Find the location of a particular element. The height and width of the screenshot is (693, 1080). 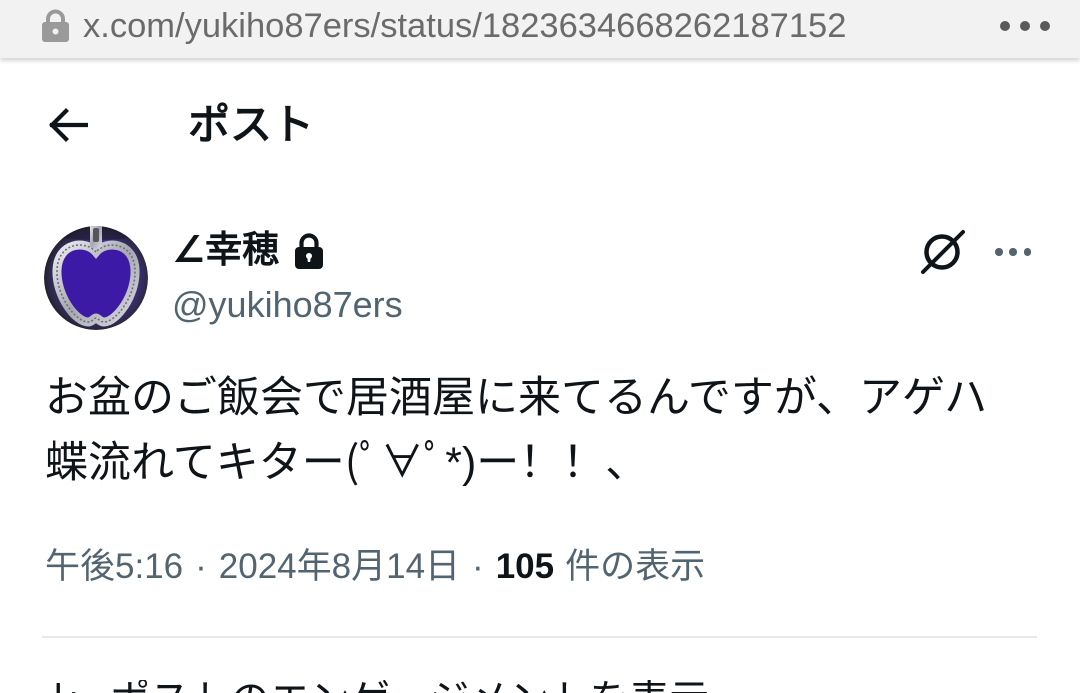

analytics-icon is located at coordinates (62, 685).